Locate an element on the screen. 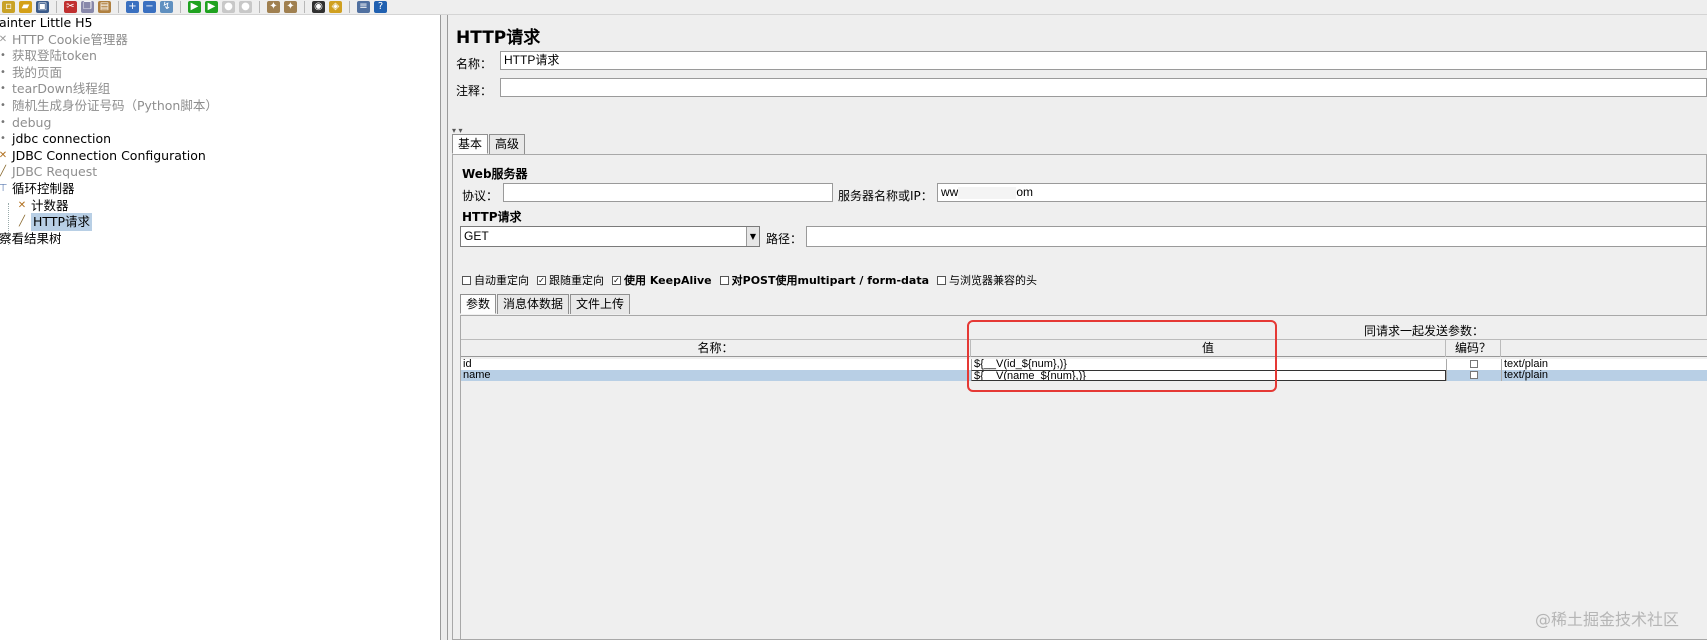  chevron-down-icon: ▼ is located at coordinates (752, 236).